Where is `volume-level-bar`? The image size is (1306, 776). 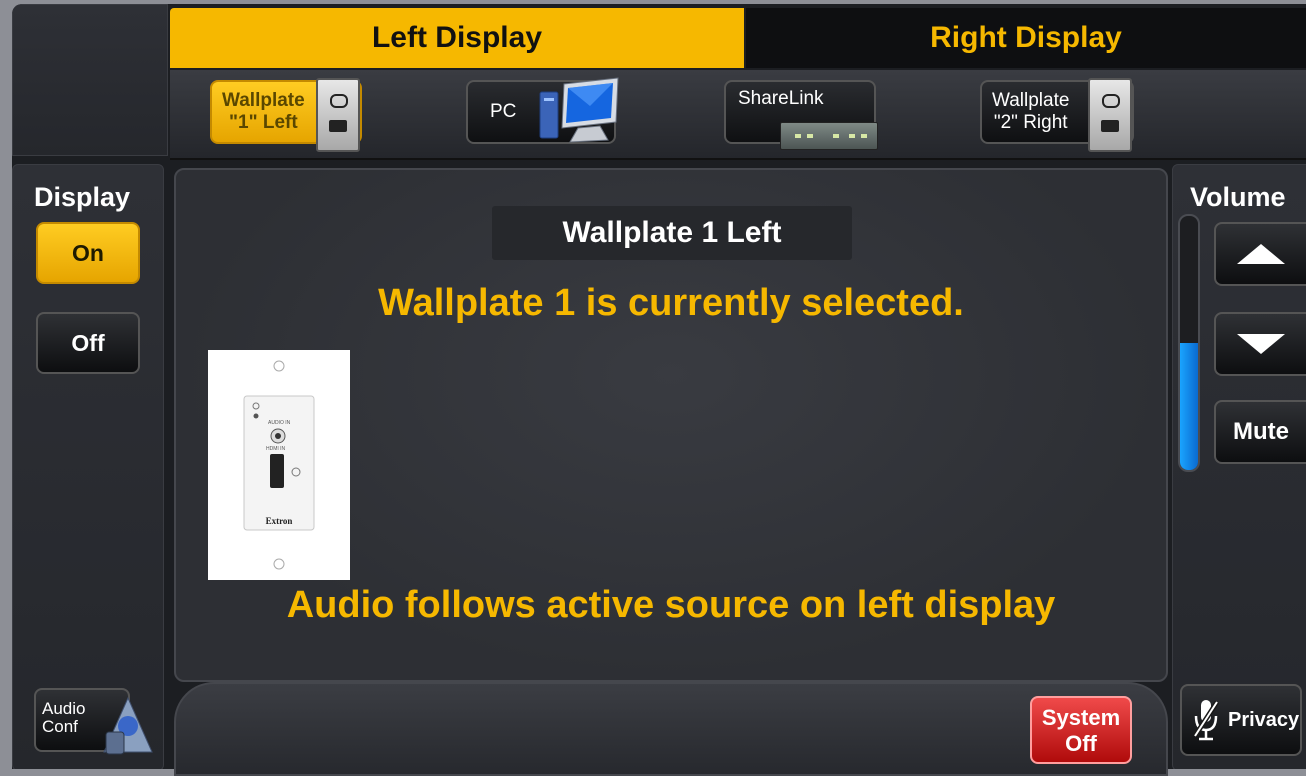
volume-level-bar is located at coordinates (1189, 343).